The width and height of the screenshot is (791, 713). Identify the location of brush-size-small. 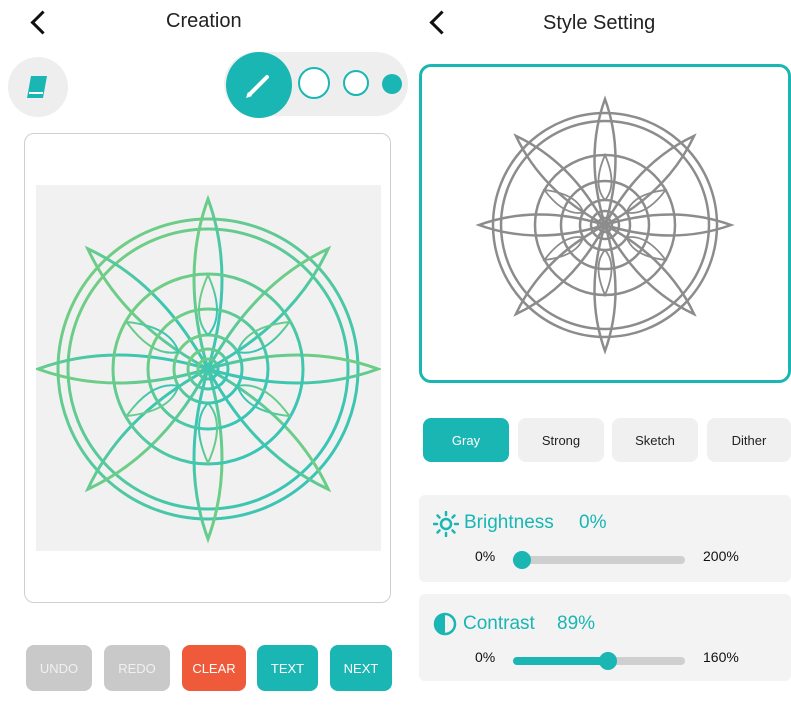
(392, 84).